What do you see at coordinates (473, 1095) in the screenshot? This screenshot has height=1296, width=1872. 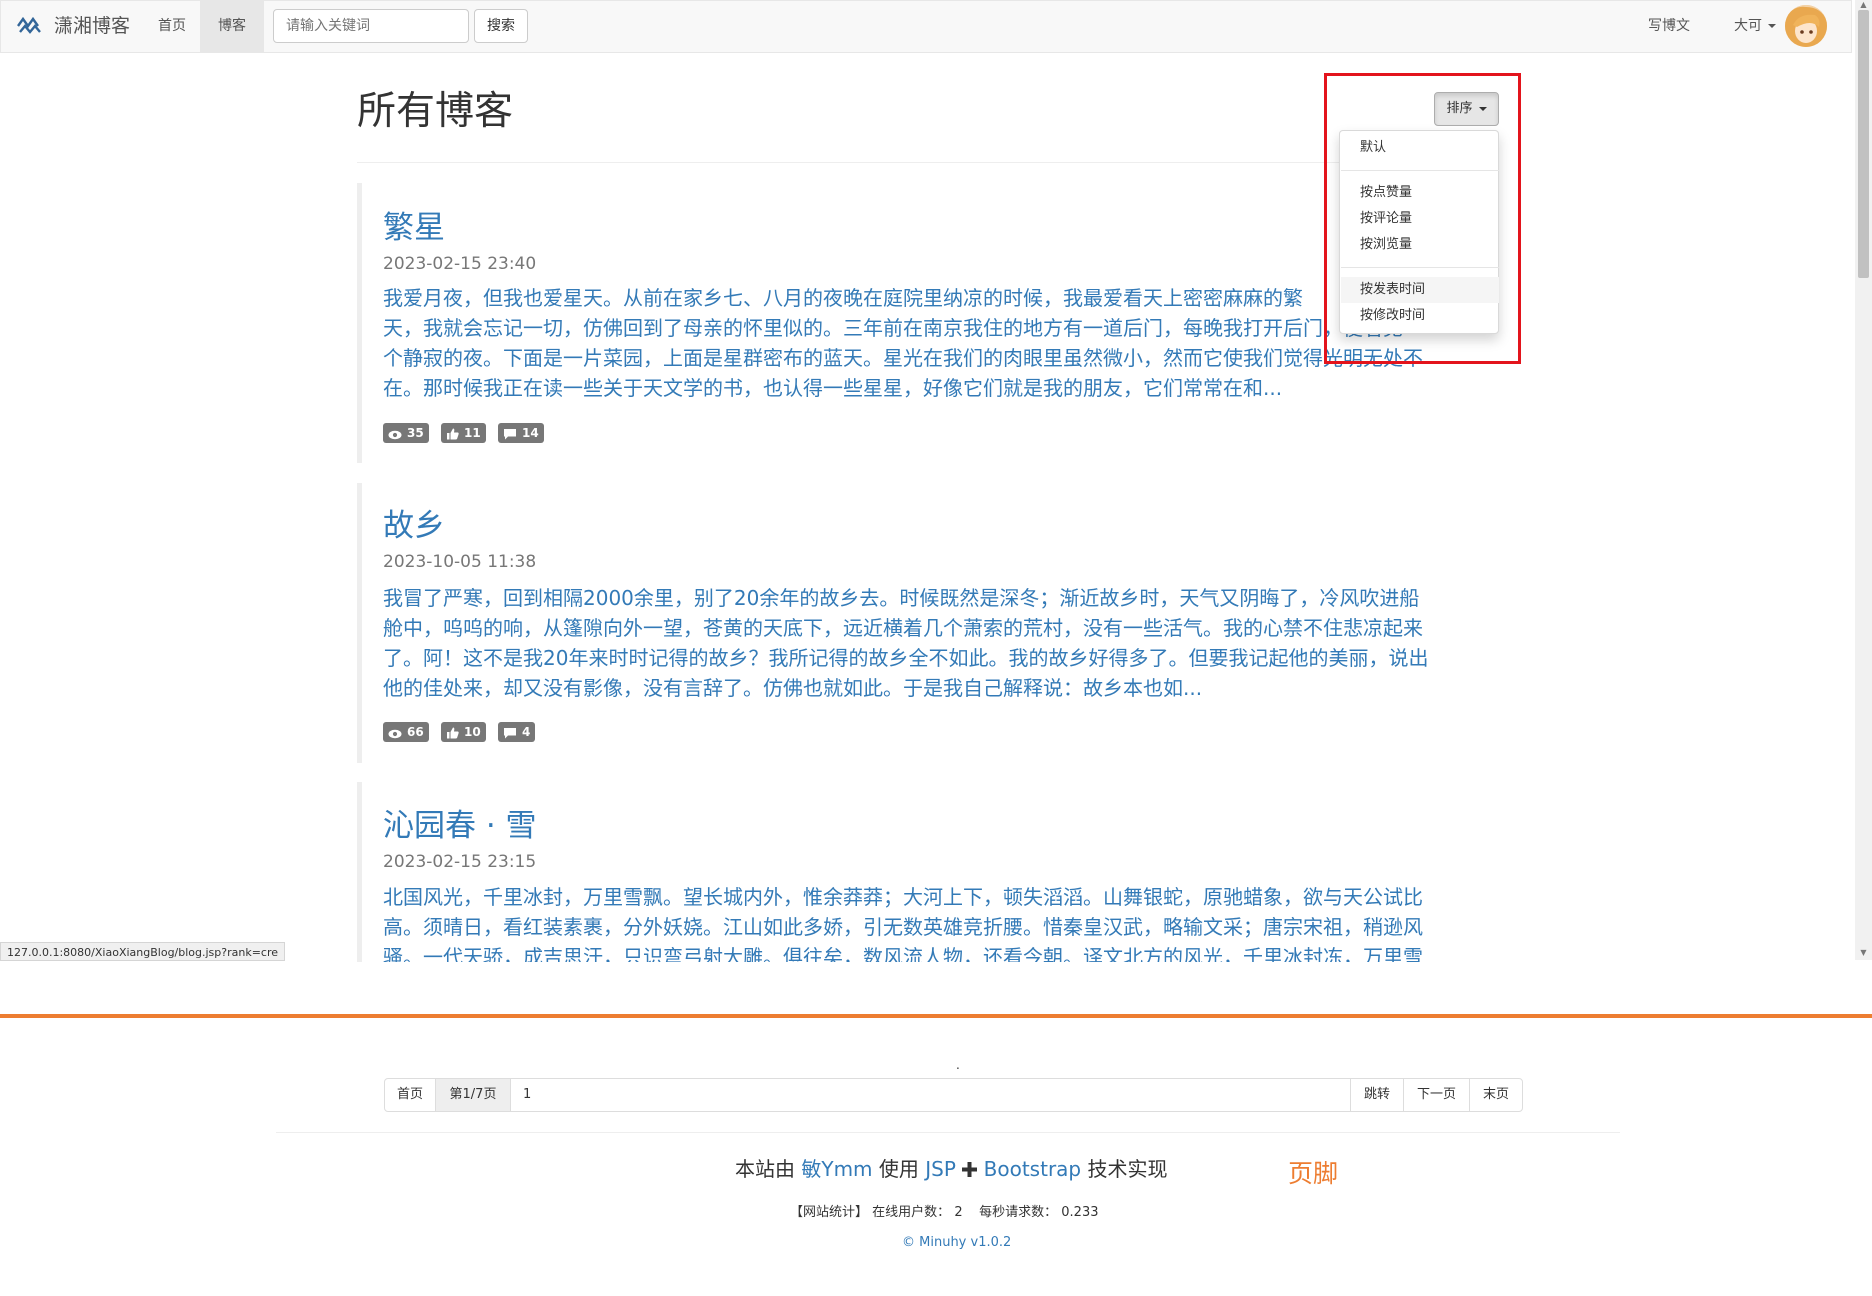 I see `pager-page-info: 第1/7页` at bounding box center [473, 1095].